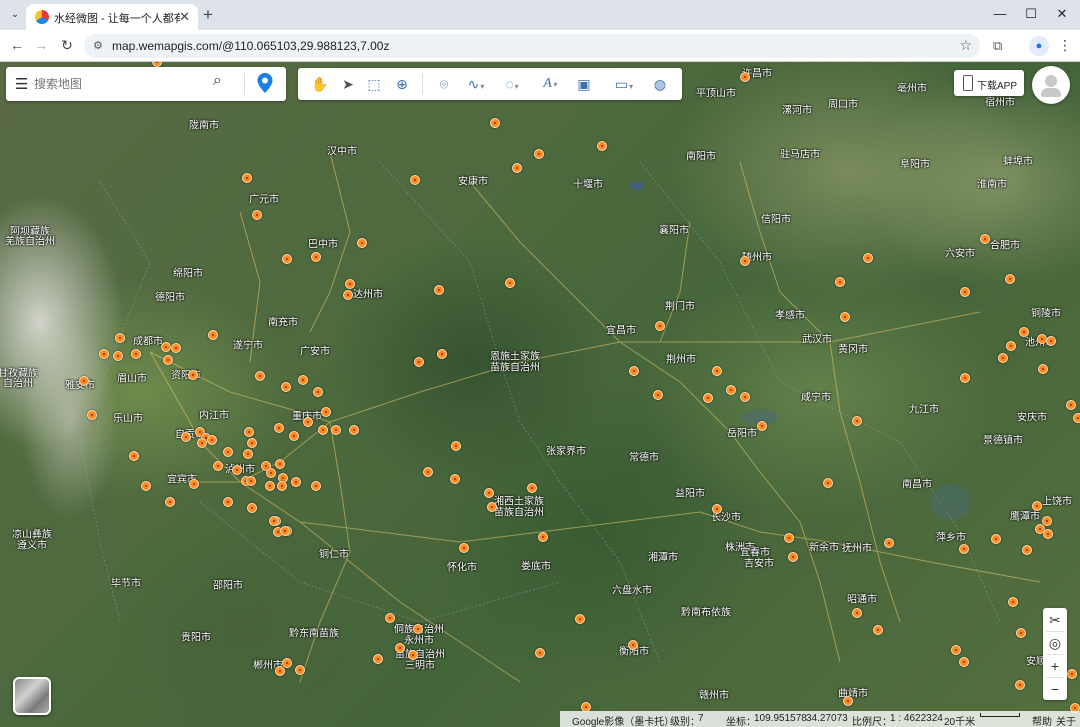 This screenshot has width=1080, height=727. What do you see at coordinates (1039, 46) in the screenshot?
I see `profile-avatar-icon: ●` at bounding box center [1039, 46].